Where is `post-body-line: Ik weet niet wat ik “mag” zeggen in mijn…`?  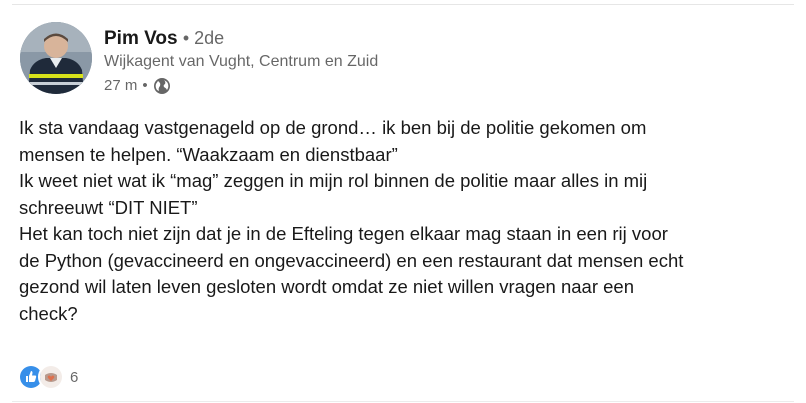
post-body-line: Ik weet niet wat ik “mag” zeggen in mijn… is located at coordinates (333, 180).